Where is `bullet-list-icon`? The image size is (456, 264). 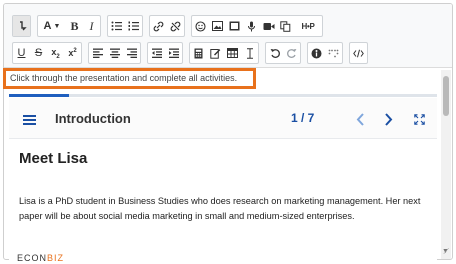
bullet-list-icon is located at coordinates (116, 26).